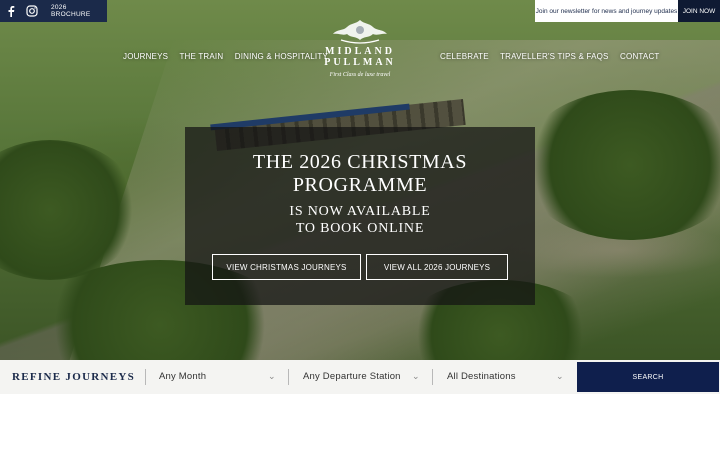 Image resolution: width=720 pixels, height=450 pixels. Describe the element at coordinates (481, 376) in the screenshot. I see `destination-select: All Destinations` at that location.